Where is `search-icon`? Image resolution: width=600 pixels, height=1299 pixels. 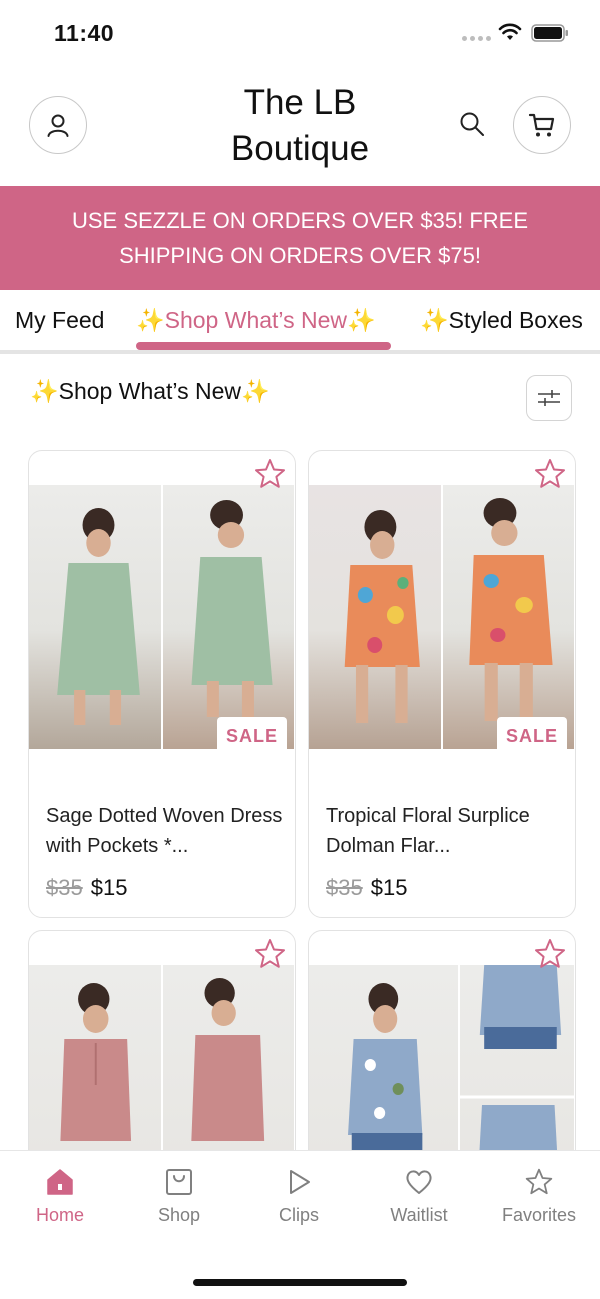
search-icon is located at coordinates (472, 124).